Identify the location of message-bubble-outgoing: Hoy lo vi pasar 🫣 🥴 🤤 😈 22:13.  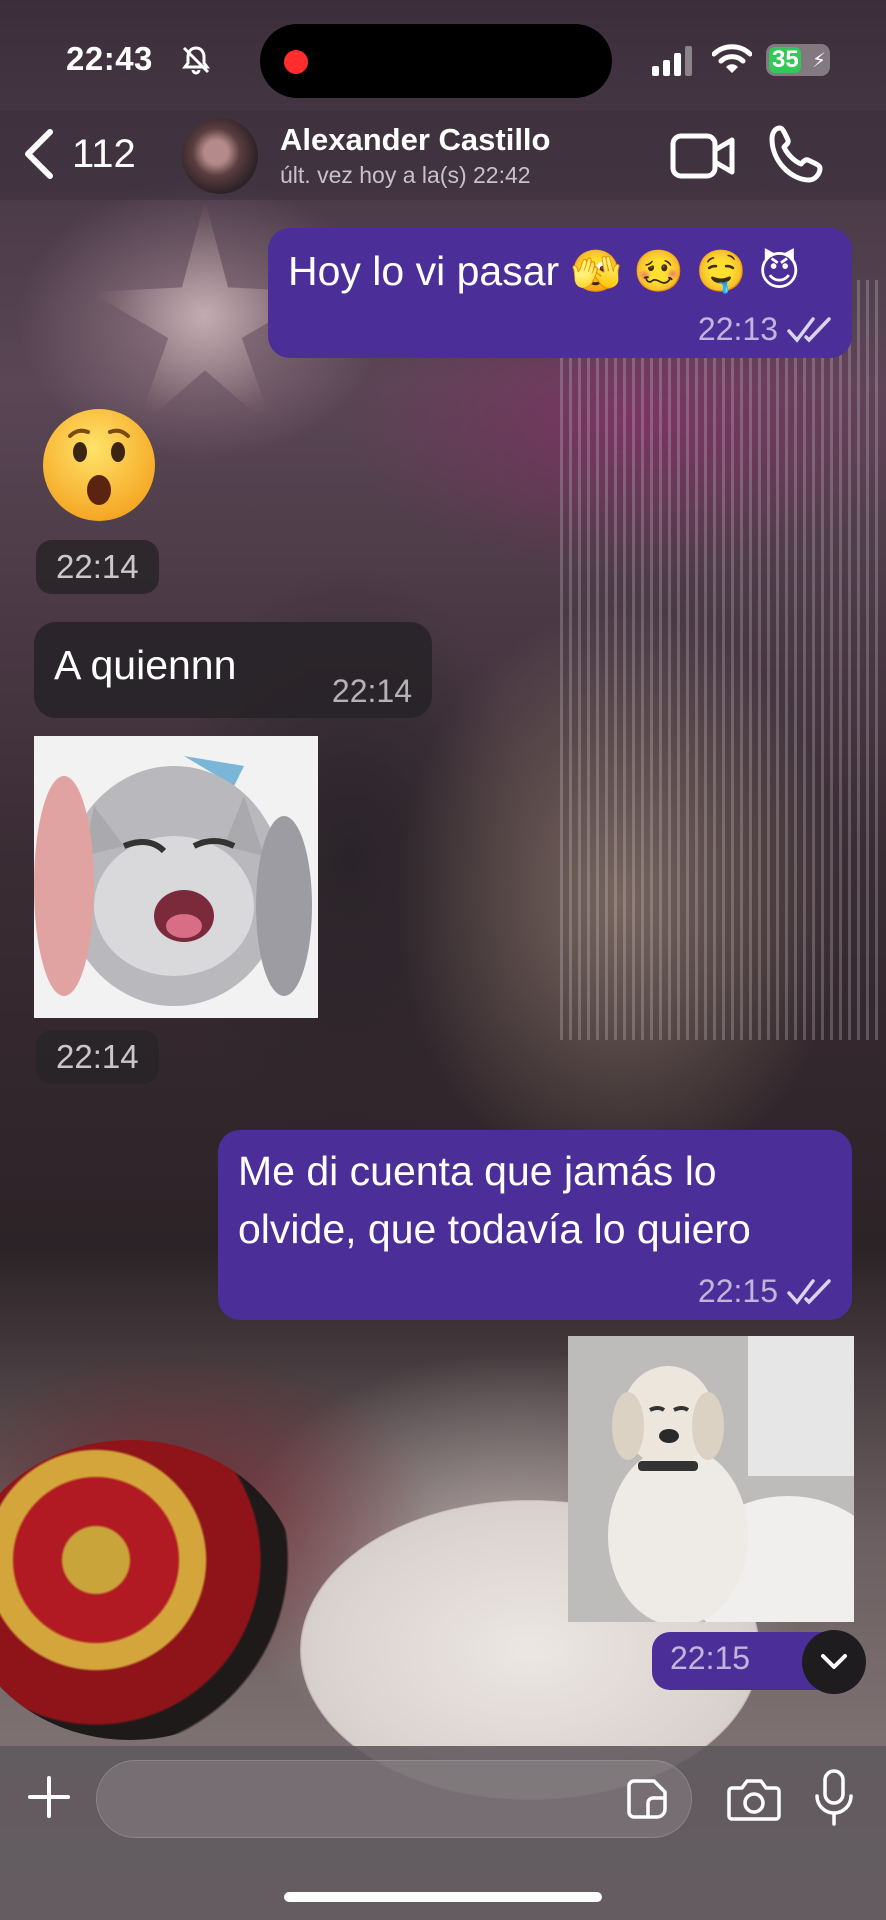
(560, 293).